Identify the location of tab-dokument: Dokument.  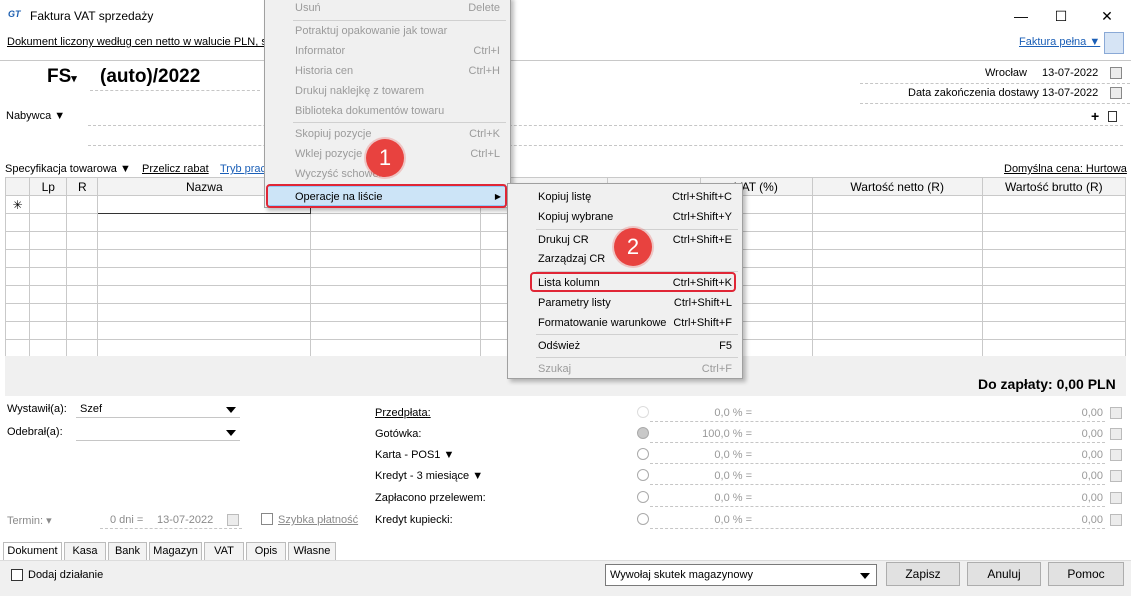
(32, 551).